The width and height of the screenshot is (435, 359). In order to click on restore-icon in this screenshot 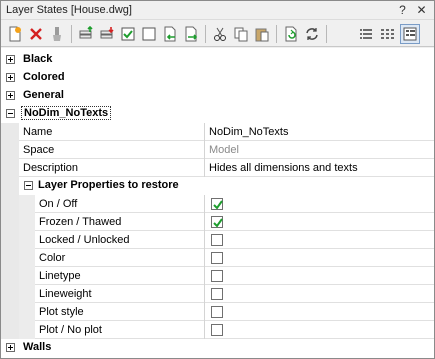, I will do `click(291, 34)`.